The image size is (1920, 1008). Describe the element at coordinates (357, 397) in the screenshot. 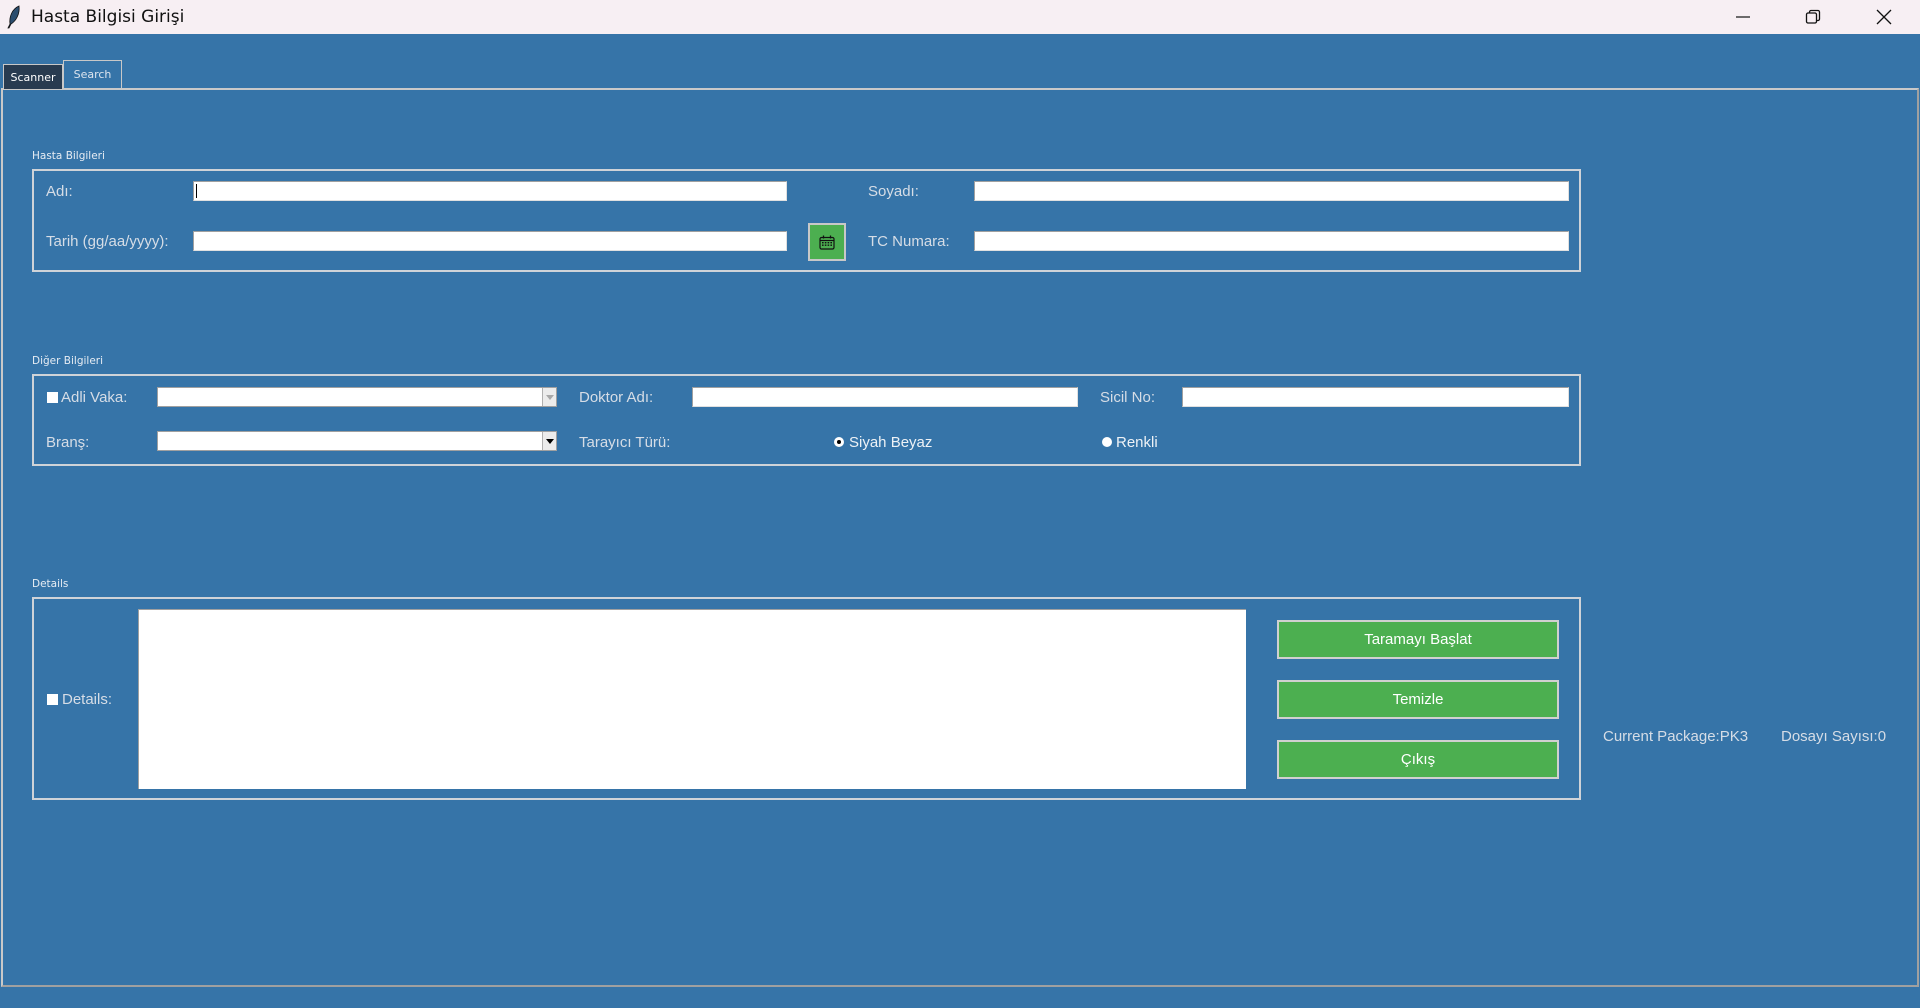

I see `forensic-case-combobox` at that location.